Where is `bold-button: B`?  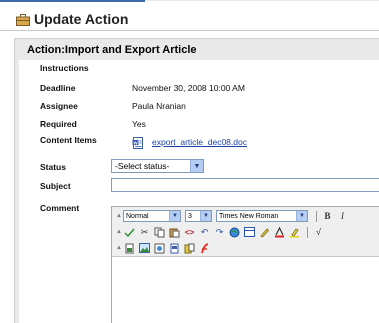 bold-button: B is located at coordinates (327, 216).